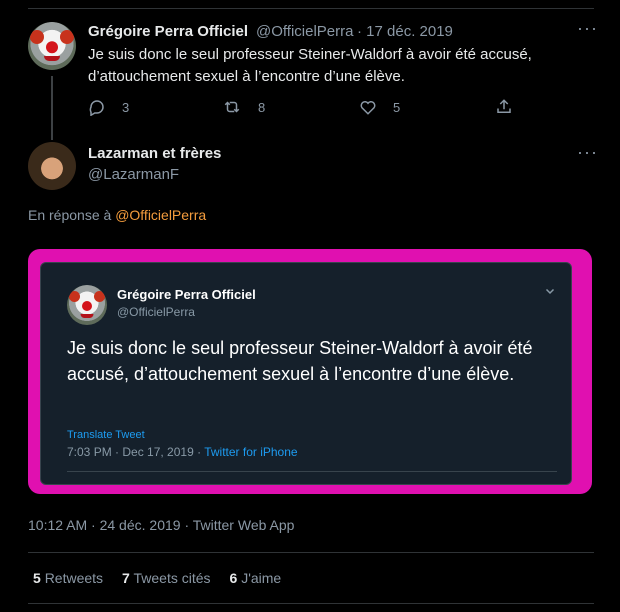 The image size is (620, 612). What do you see at coordinates (262, 107) in the screenshot?
I see `retweet-count: 8` at bounding box center [262, 107].